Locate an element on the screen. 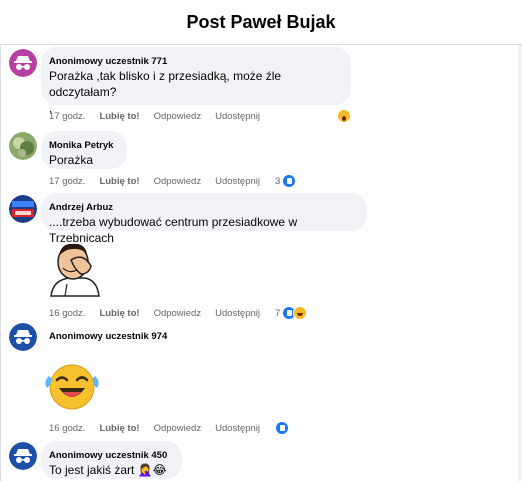  comment-text: Porażka is located at coordinates (71, 160).